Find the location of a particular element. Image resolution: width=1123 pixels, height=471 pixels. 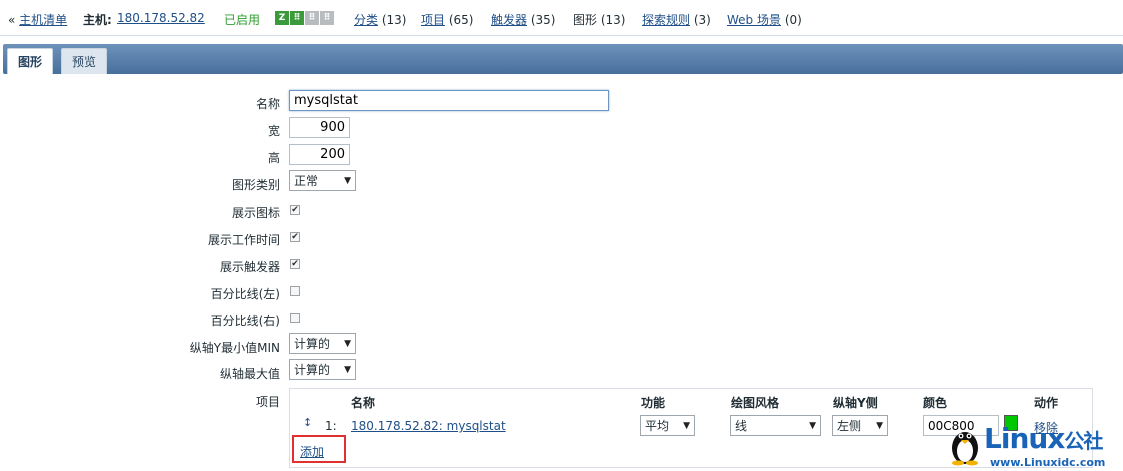

item-name-link: 180.178.52.82: mysqlstat is located at coordinates (428, 426).